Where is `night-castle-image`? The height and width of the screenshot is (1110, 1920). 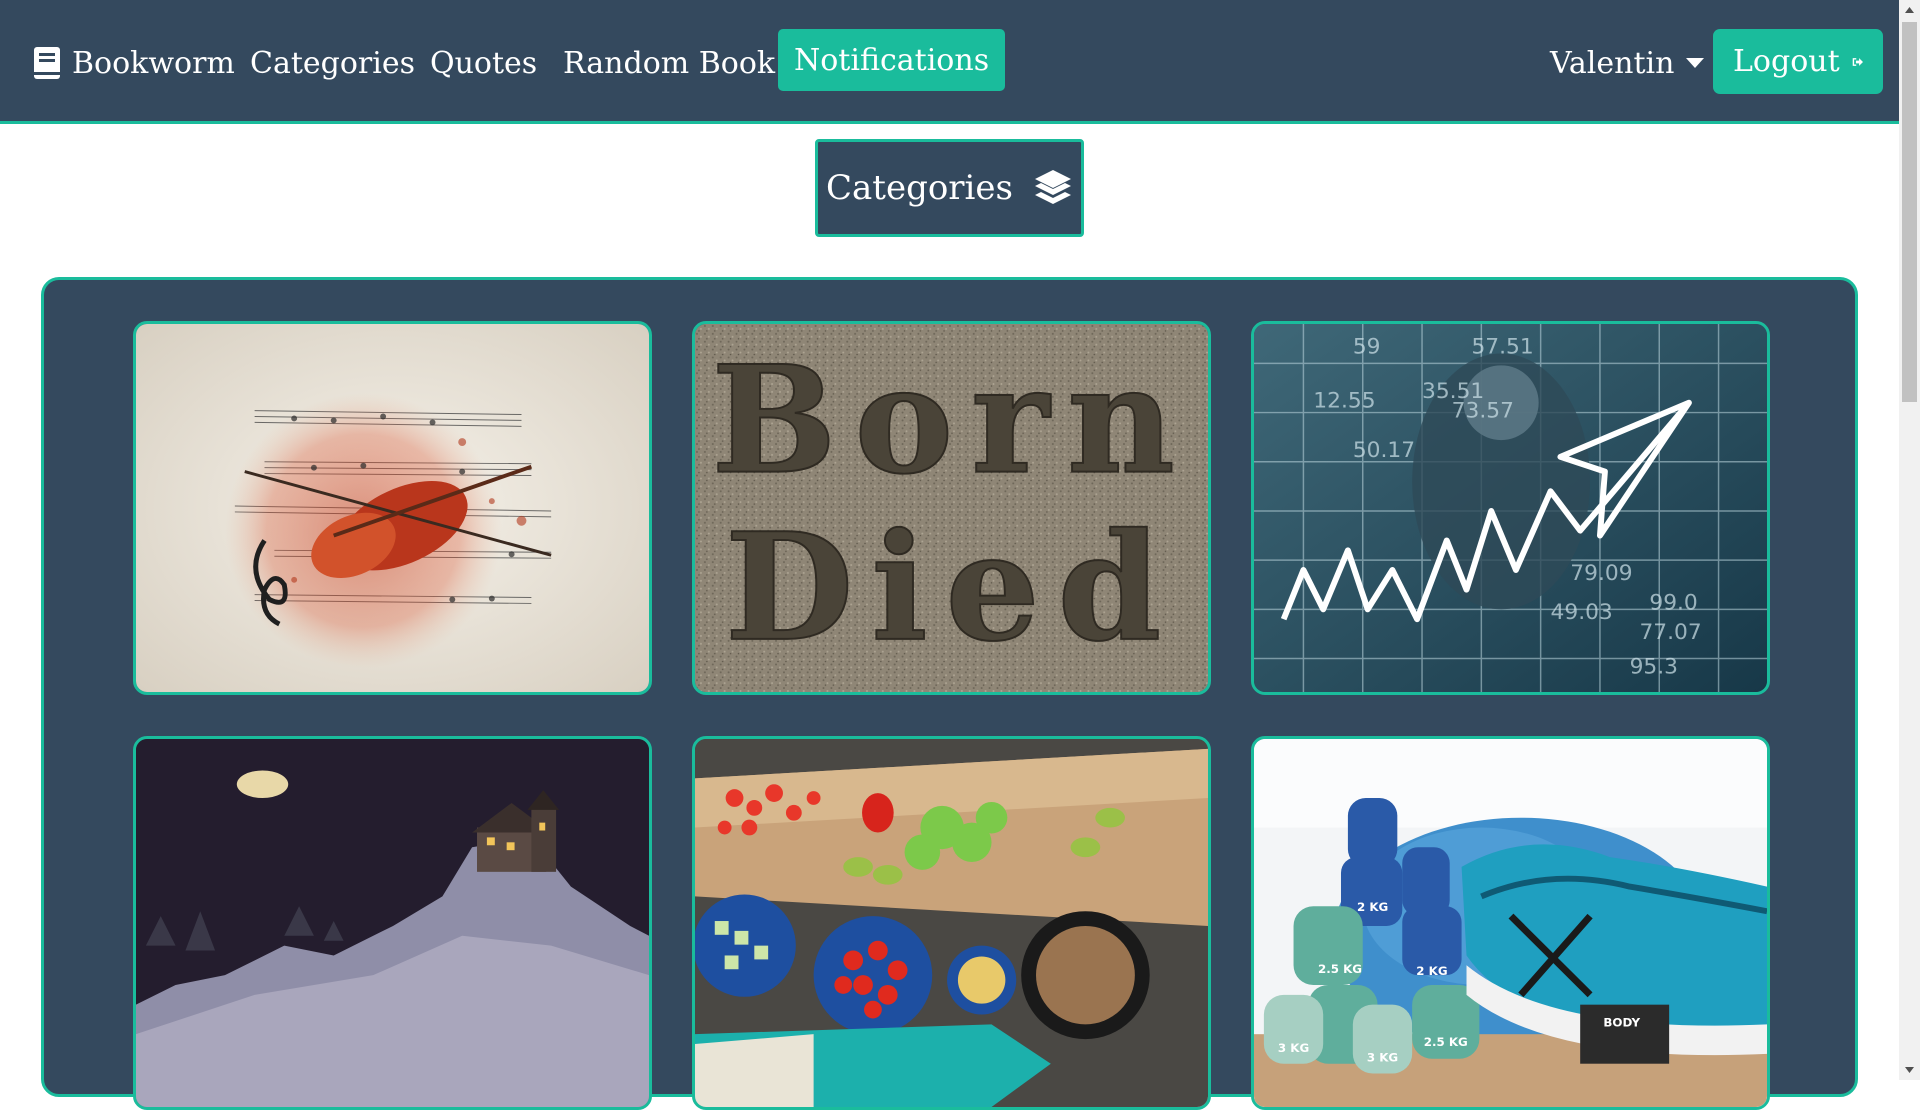 night-castle-image is located at coordinates (392, 923).